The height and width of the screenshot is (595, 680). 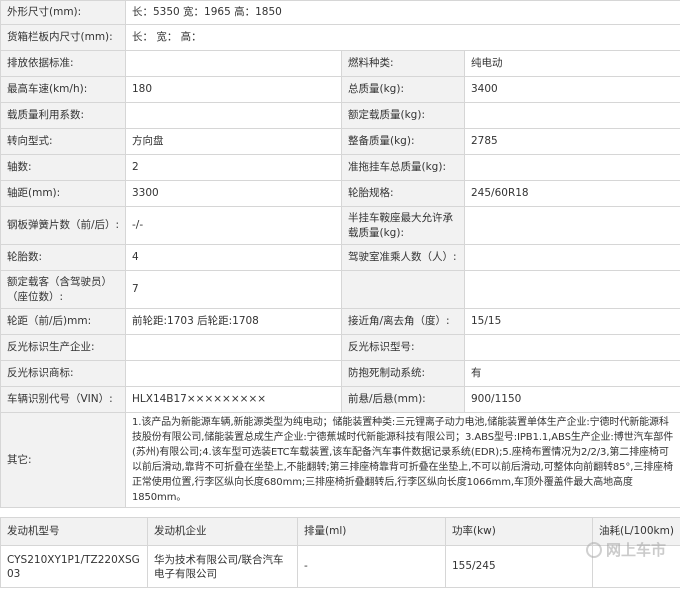 I want to click on spec-row: 反光标识生产企业: 反光标识型号:, so click(x=340, y=347).